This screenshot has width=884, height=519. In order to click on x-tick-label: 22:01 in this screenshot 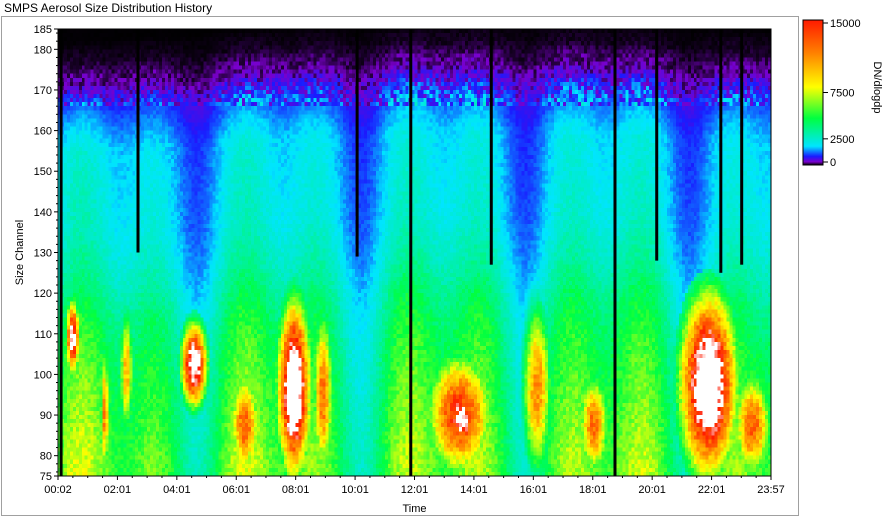, I will do `click(712, 490)`.